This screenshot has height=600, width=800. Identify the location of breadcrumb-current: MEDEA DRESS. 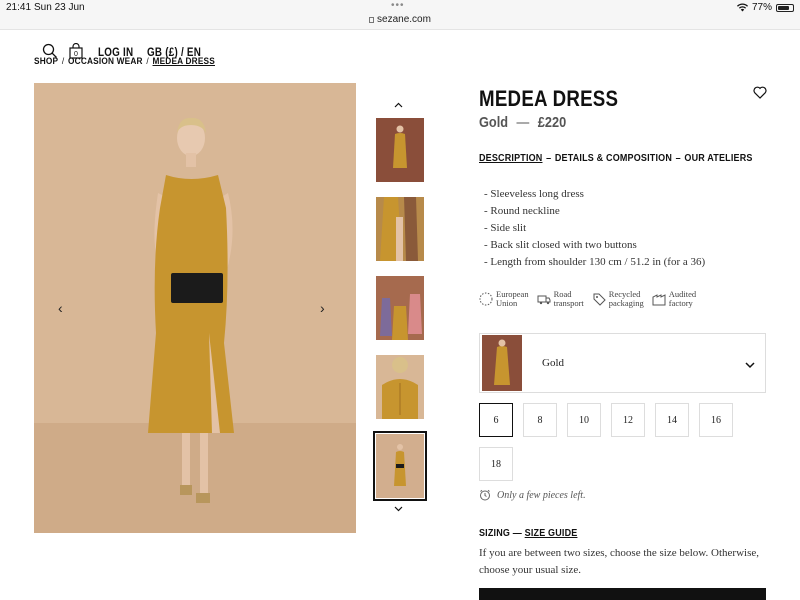
(184, 61).